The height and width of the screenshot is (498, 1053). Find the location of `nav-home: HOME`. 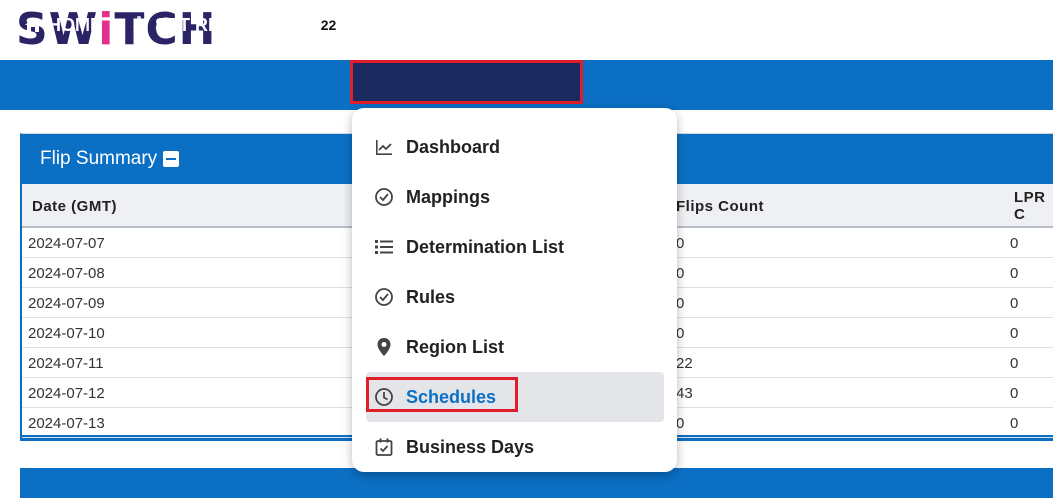

nav-home: HOME is located at coordinates (63, 25).